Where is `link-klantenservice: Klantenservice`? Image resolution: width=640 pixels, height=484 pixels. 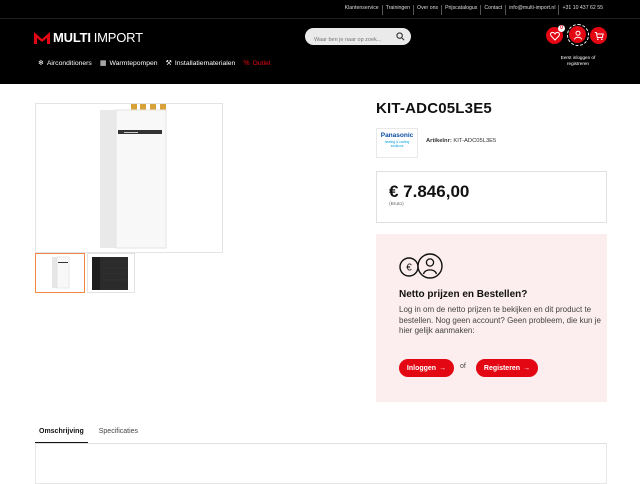 link-klantenservice: Klantenservice is located at coordinates (362, 10).